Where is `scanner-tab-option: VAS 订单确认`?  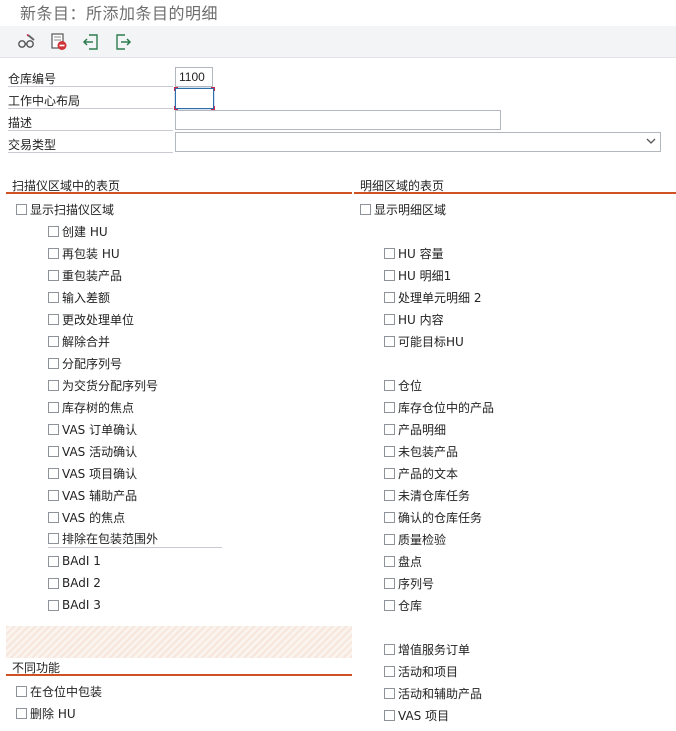
scanner-tab-option: VAS 订单确认 is located at coordinates (92, 429).